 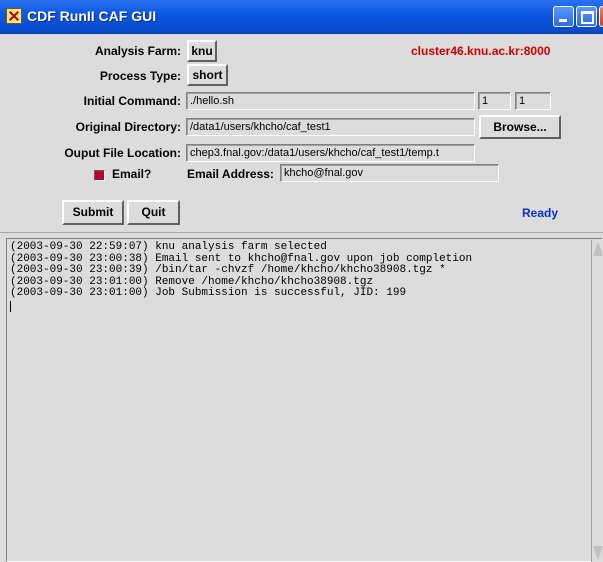 What do you see at coordinates (92, 16) in the screenshot?
I see `window-title: CDF RunII CAF GUI` at bounding box center [92, 16].